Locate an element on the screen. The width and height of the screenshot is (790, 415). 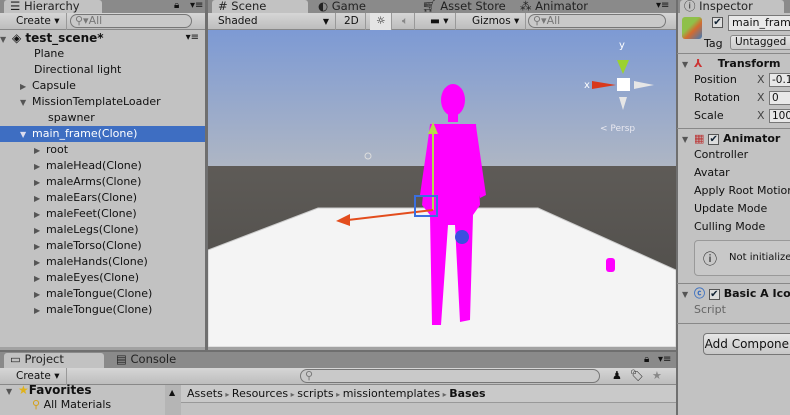
breadcrumb-item: scripts is located at coordinates (315, 393).